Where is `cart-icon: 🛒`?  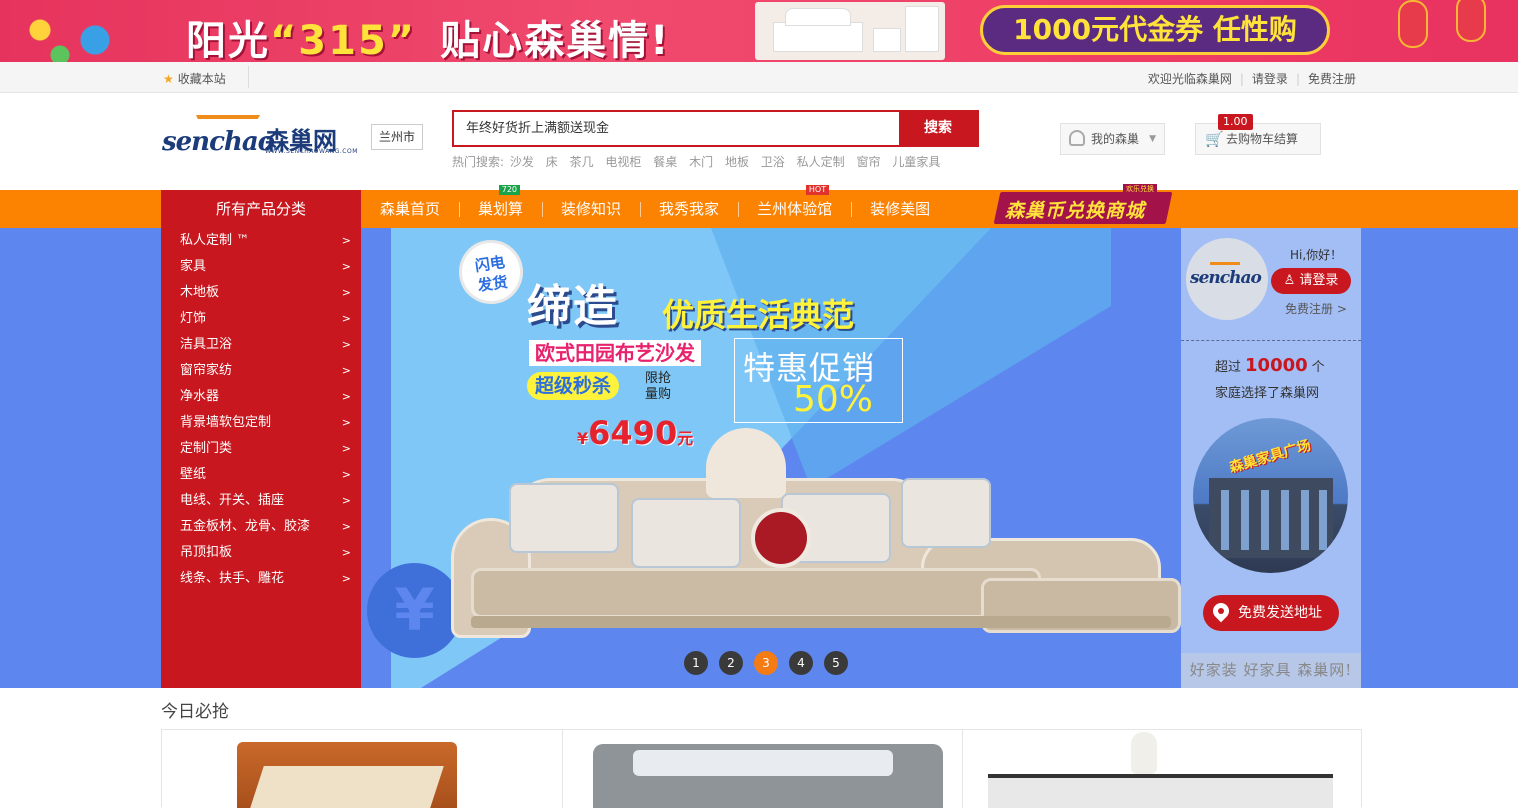 cart-icon: 🛒 is located at coordinates (1214, 139).